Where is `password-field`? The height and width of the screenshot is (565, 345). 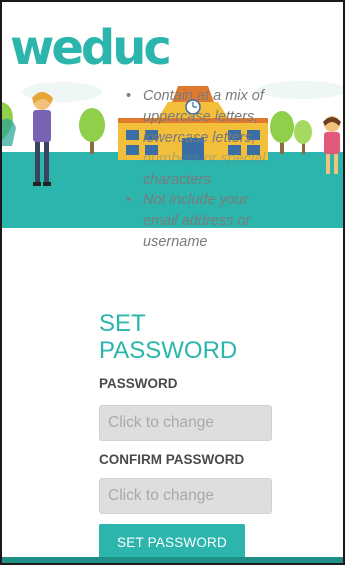
password-field is located at coordinates (185, 423).